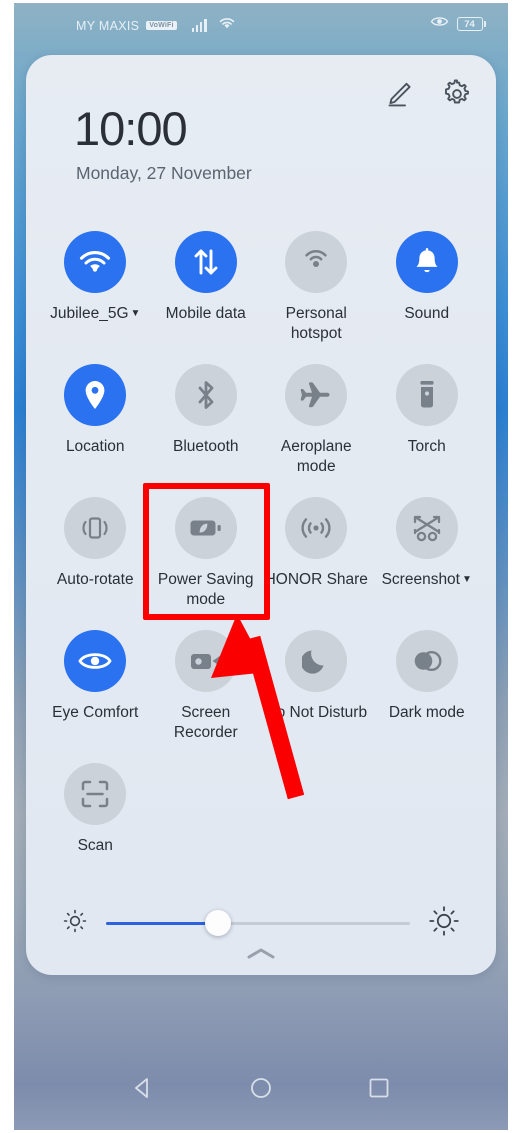 This screenshot has width=522, height=1133. I want to click on status-bar-left: MY MAXIS VoWiFi, so click(156, 25).